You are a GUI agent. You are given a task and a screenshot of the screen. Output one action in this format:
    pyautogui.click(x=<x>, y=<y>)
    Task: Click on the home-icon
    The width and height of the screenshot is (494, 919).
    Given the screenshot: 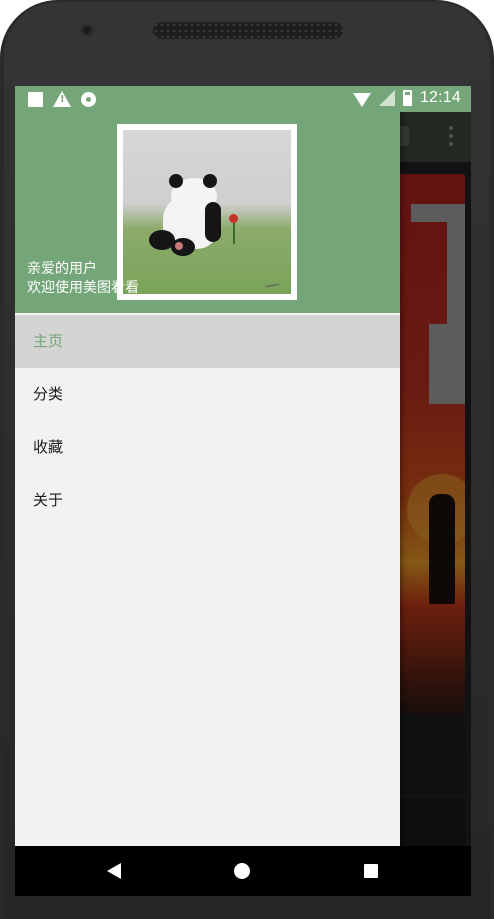 What is the action you would take?
    pyautogui.click(x=242, y=871)
    